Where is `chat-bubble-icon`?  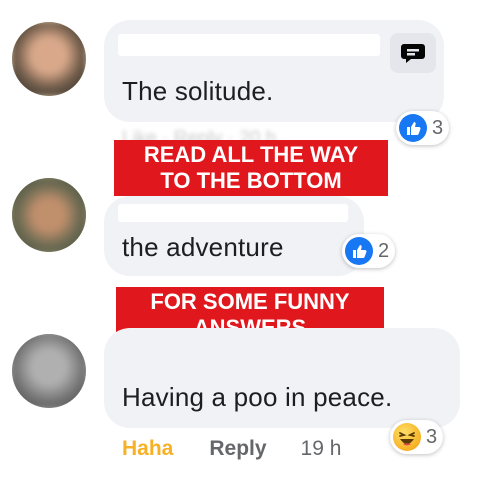
chat-bubble-icon is located at coordinates (413, 53).